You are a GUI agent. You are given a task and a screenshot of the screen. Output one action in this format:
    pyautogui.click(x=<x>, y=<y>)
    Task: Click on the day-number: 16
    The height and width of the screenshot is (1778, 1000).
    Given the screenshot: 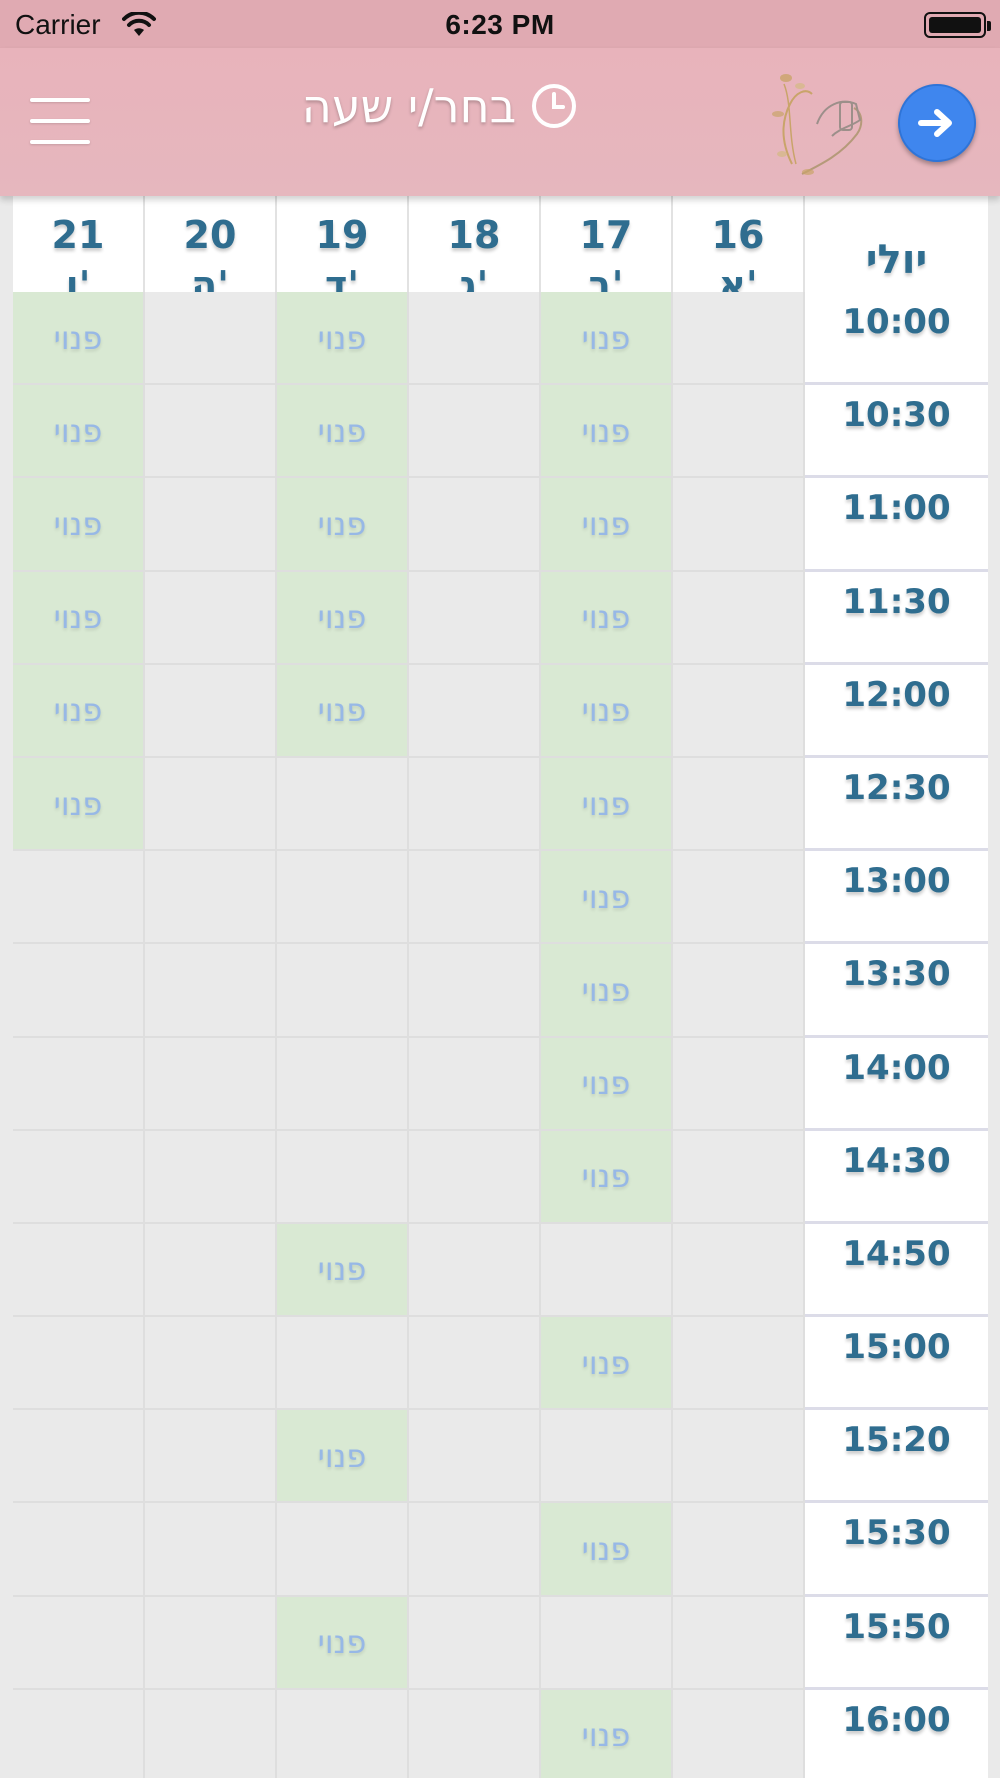 What is the action you would take?
    pyautogui.click(x=738, y=235)
    